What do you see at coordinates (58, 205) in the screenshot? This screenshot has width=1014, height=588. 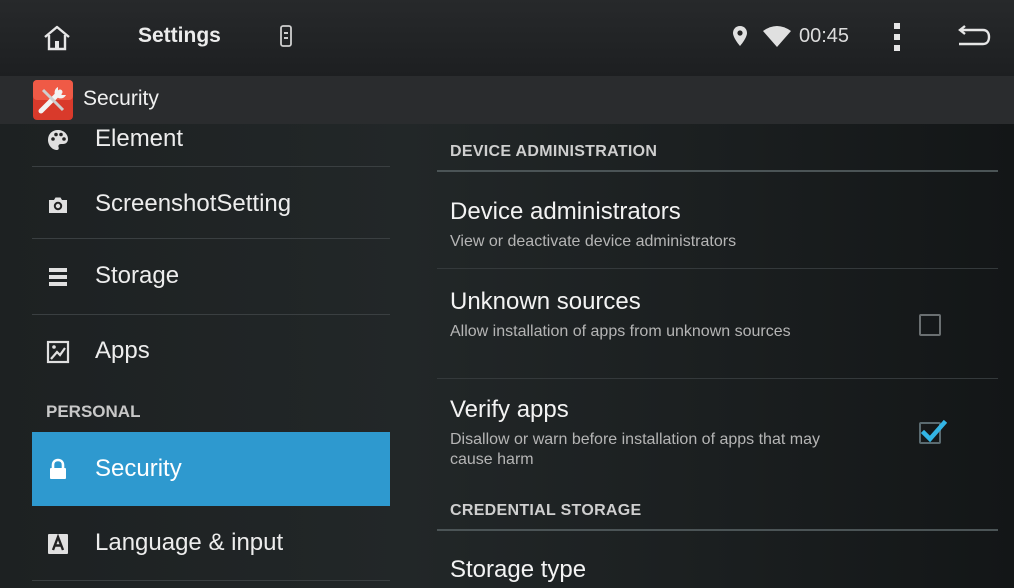 I see `camera-icon` at bounding box center [58, 205].